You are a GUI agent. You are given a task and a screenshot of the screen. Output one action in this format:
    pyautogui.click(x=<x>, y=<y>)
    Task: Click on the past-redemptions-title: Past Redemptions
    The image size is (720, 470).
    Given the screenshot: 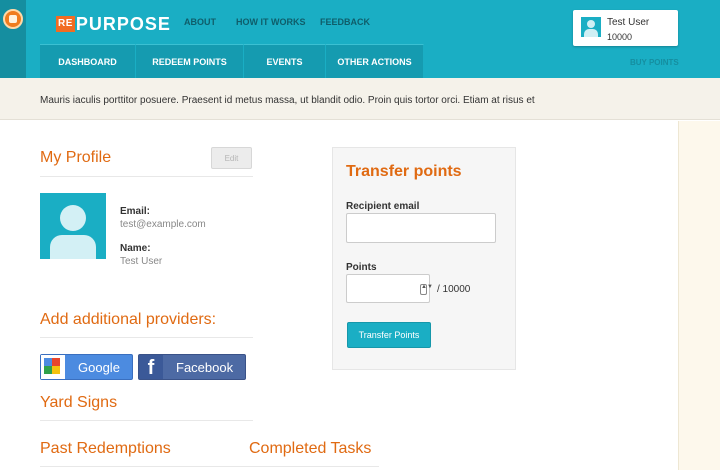 What is the action you would take?
    pyautogui.click(x=105, y=448)
    